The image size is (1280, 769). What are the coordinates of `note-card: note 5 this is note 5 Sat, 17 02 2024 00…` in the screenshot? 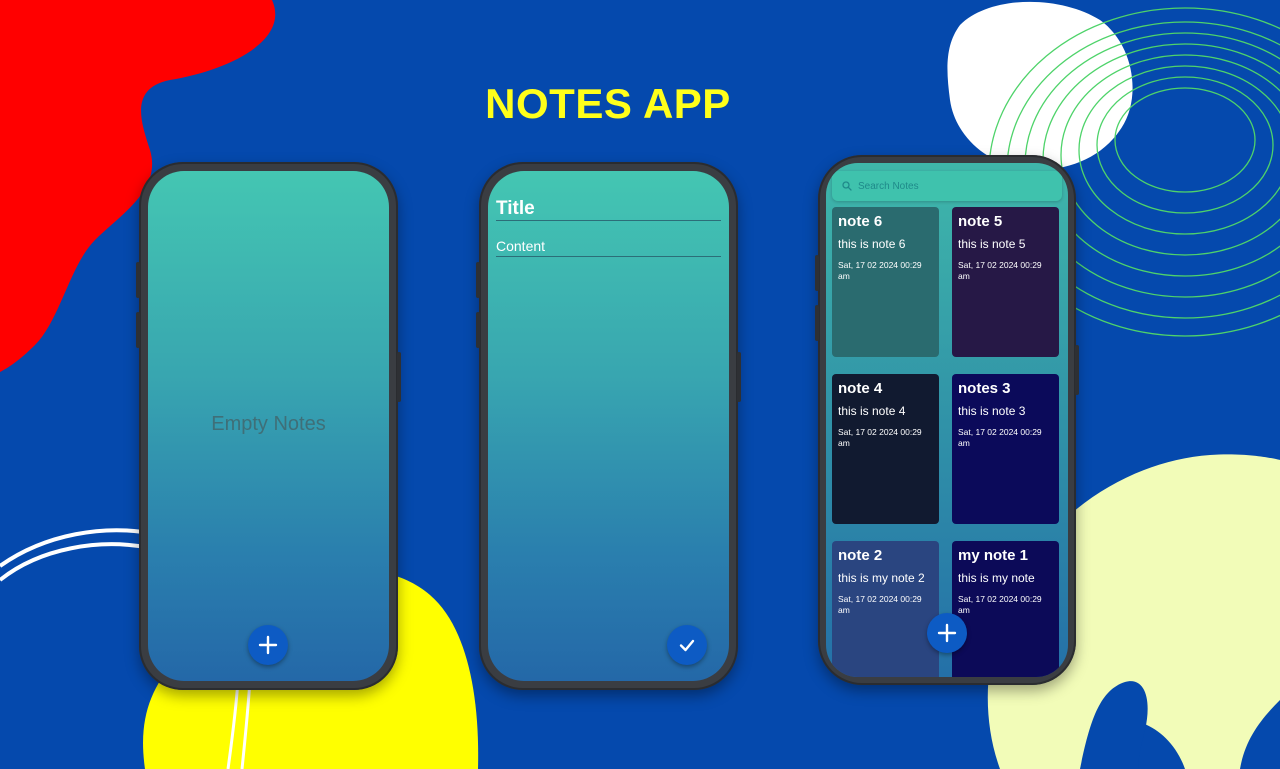 It's located at (1005, 282).